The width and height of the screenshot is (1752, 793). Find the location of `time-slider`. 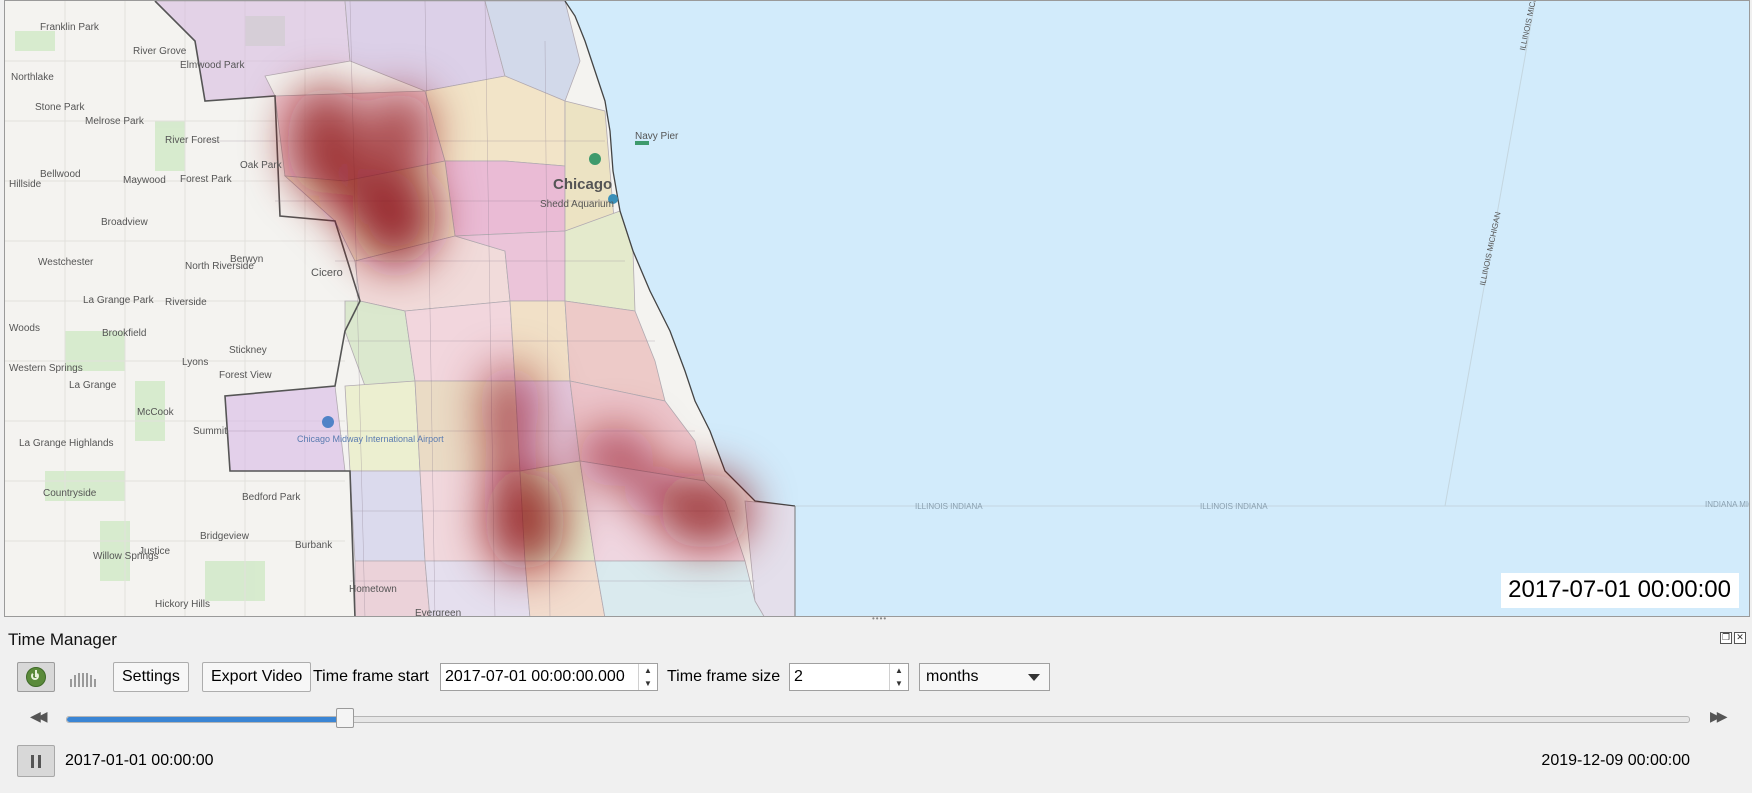

time-slider is located at coordinates (878, 719).